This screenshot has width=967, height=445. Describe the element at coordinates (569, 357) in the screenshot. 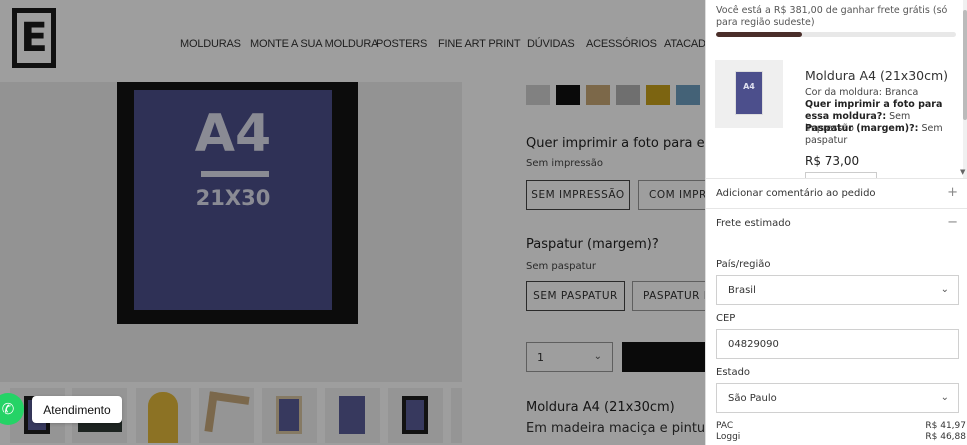

I see `quantity-select: 1 ⌄` at that location.